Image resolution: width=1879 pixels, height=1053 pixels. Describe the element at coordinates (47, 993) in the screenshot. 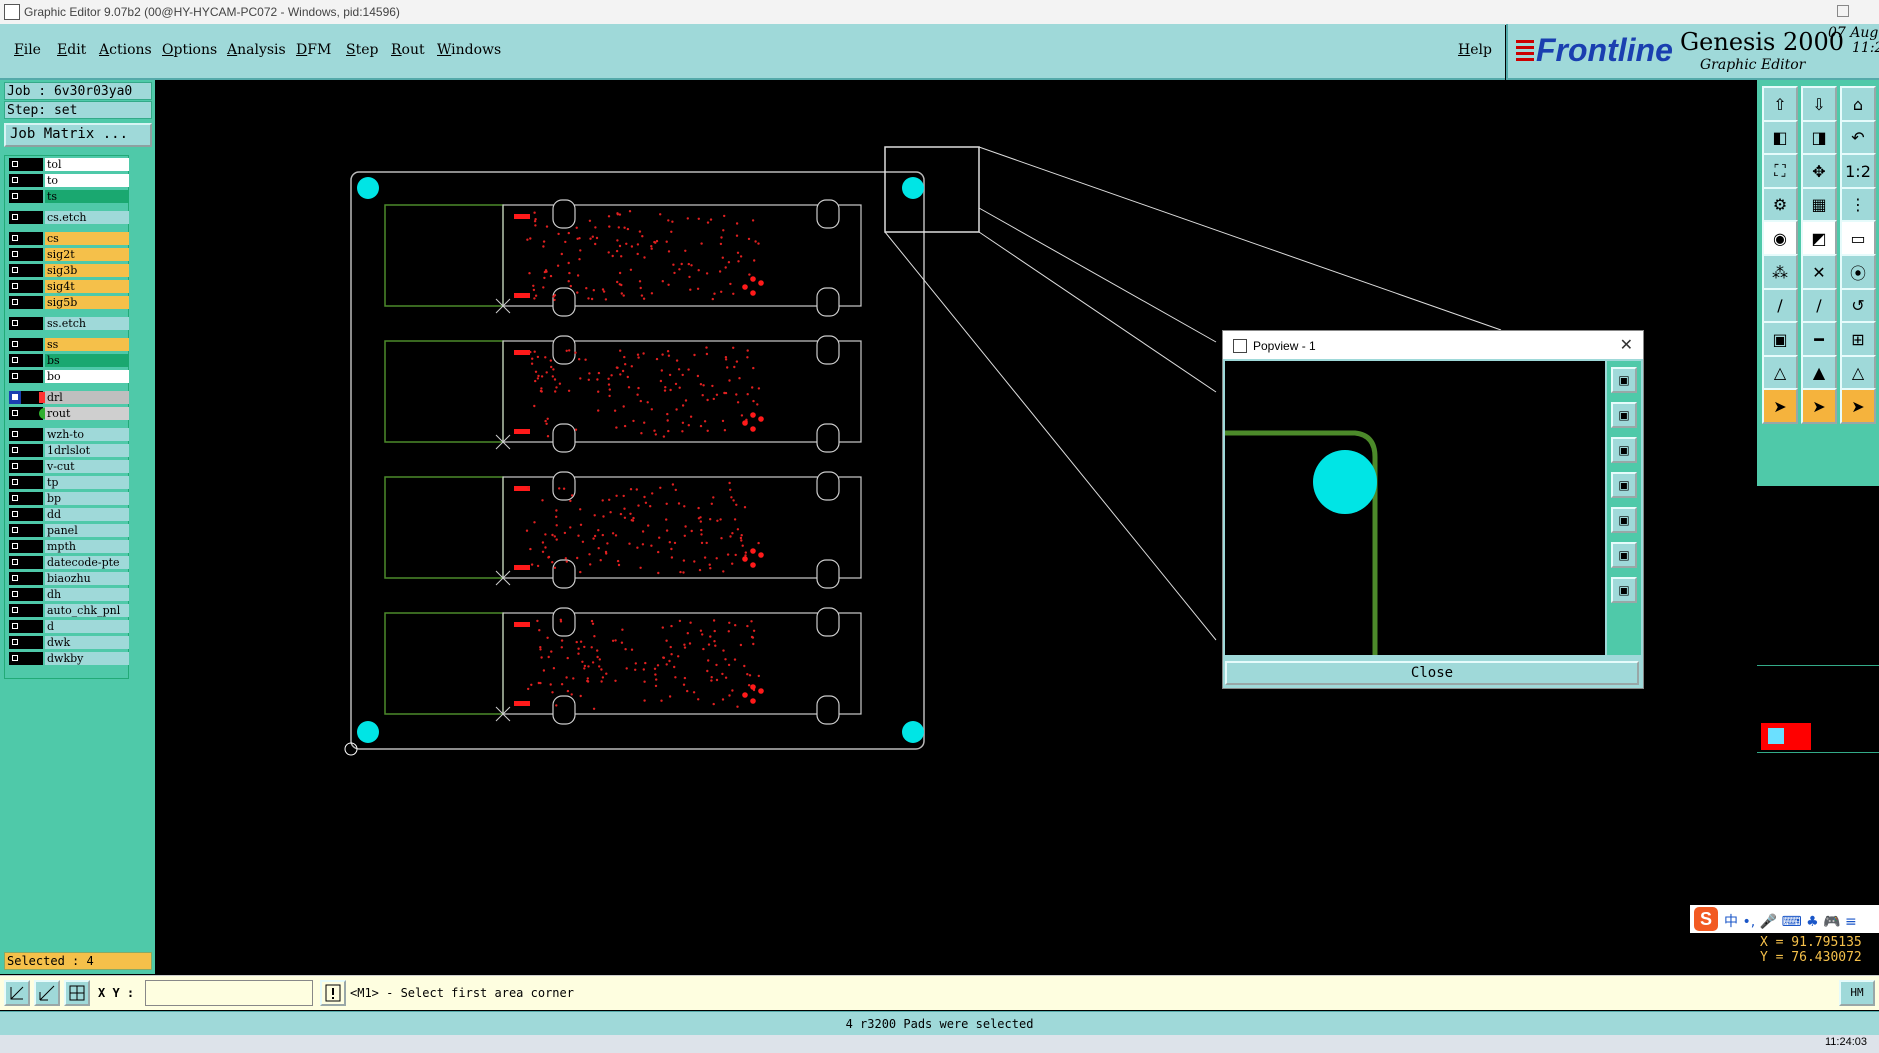

I see `measure-mode-button` at that location.